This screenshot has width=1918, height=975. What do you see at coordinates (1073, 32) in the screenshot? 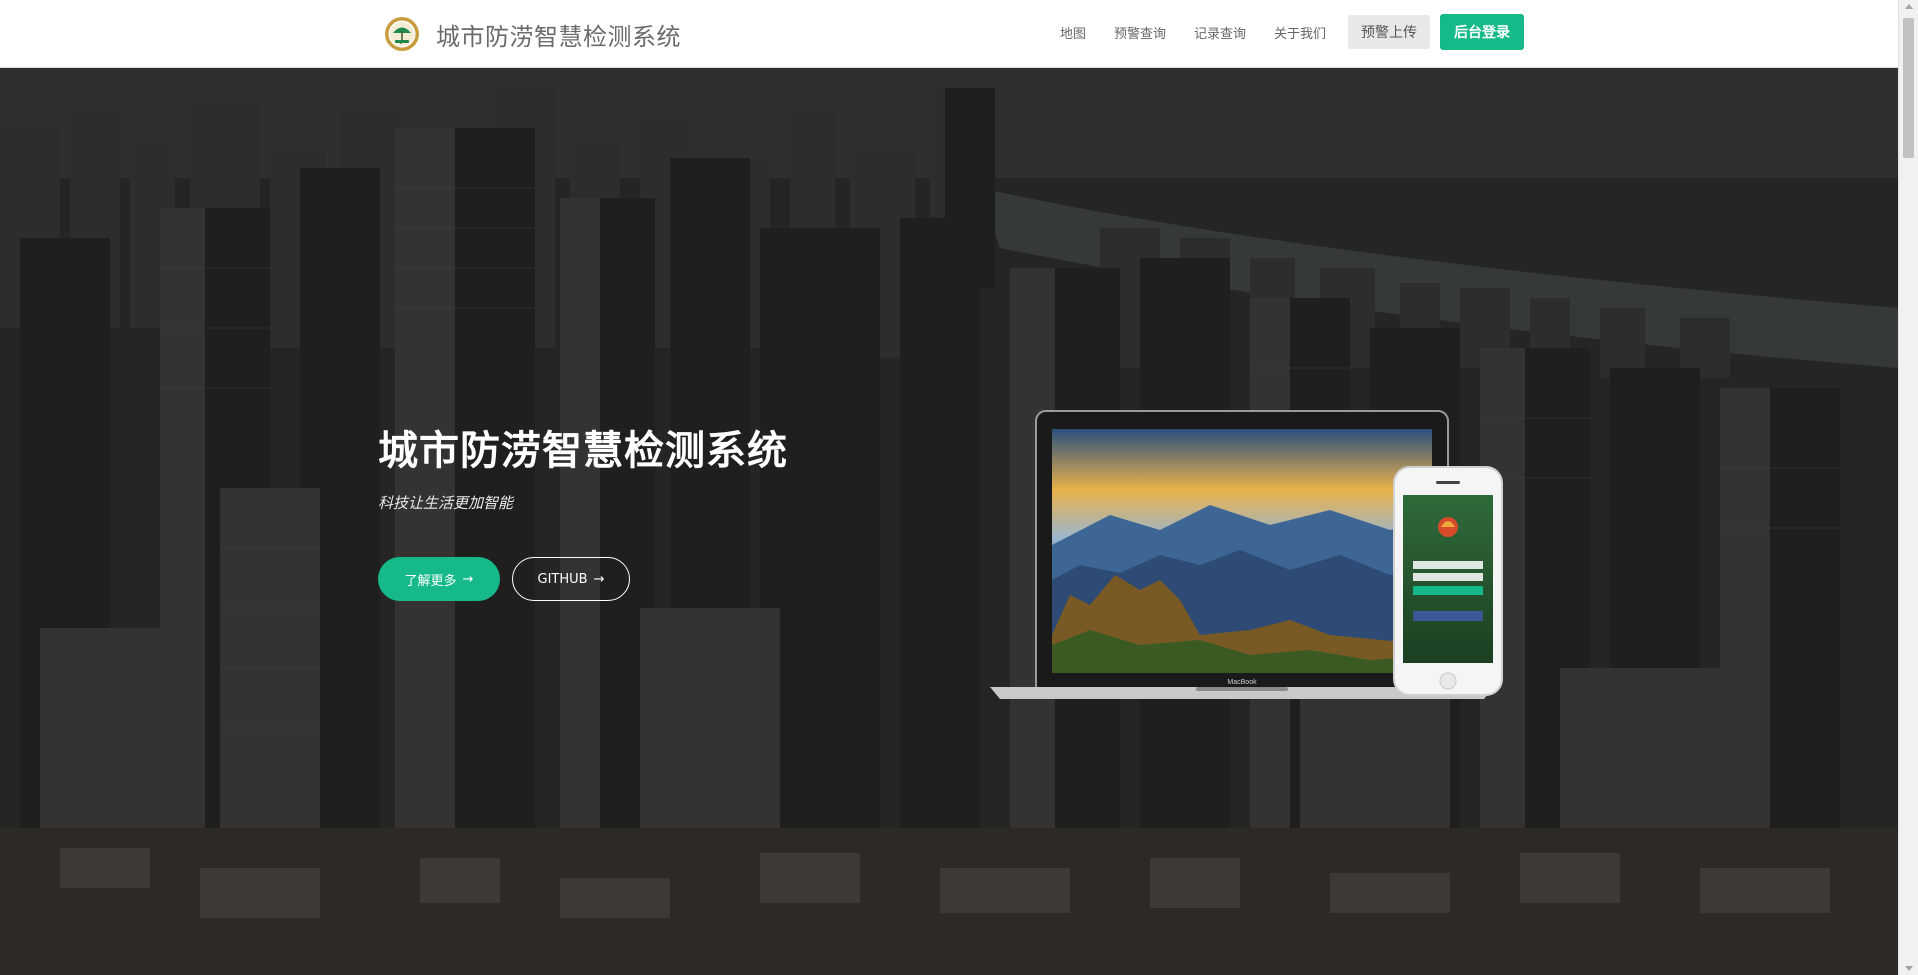
I see `nav-link-map: 地图` at bounding box center [1073, 32].